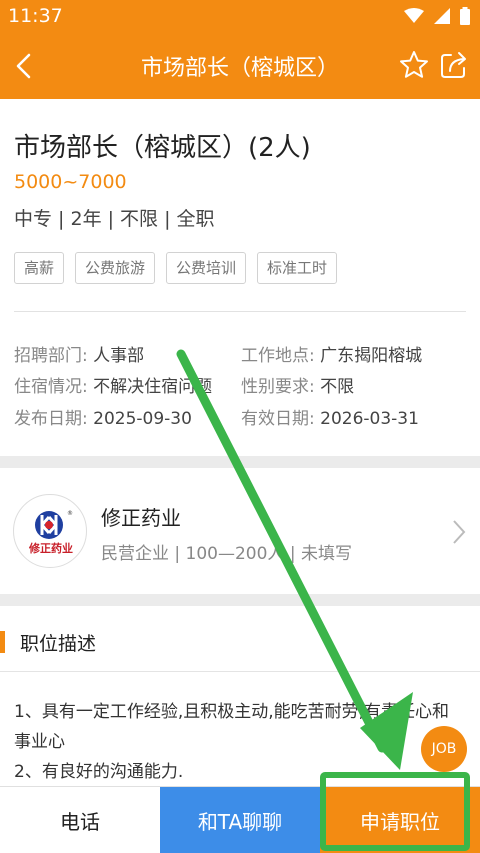 The height and width of the screenshot is (853, 480). What do you see at coordinates (454, 65) in the screenshot?
I see `share-icon` at bounding box center [454, 65].